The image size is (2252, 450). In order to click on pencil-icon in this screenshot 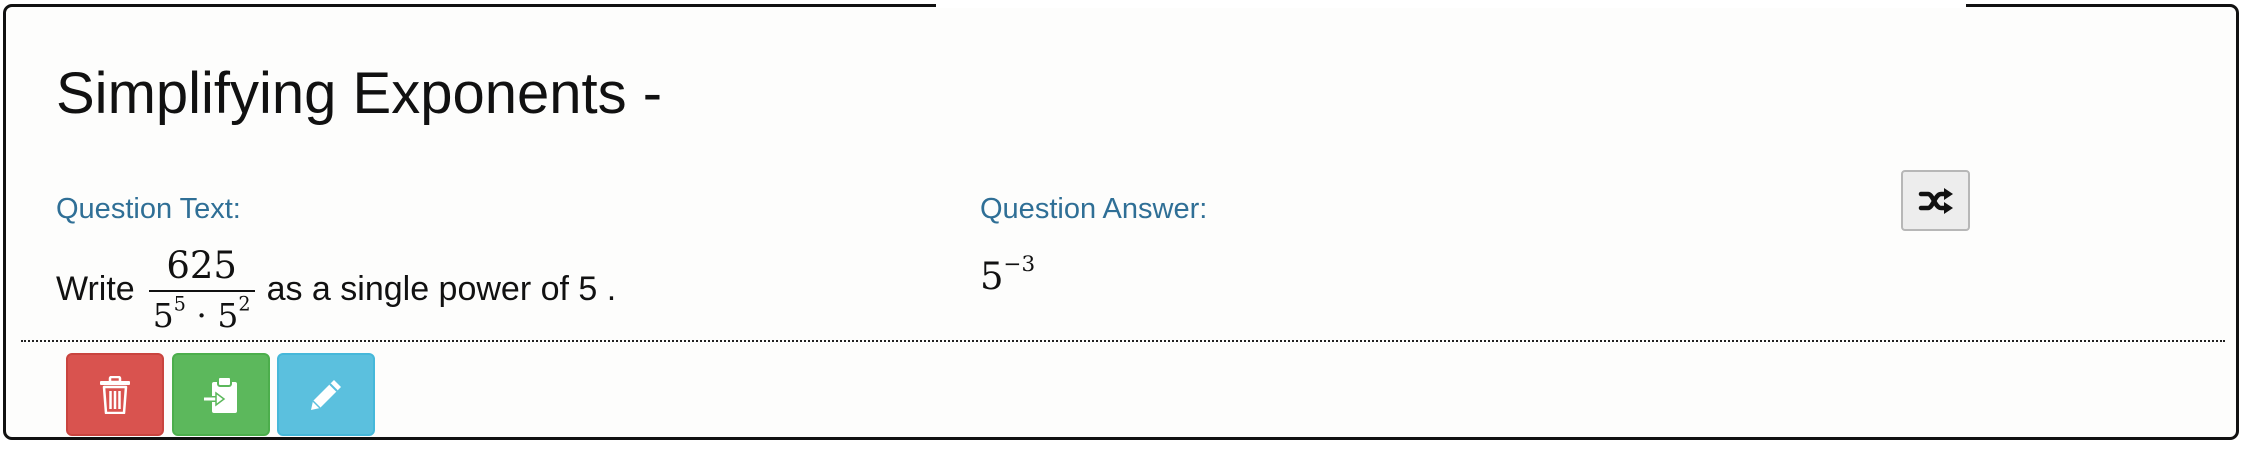, I will do `click(326, 394)`.